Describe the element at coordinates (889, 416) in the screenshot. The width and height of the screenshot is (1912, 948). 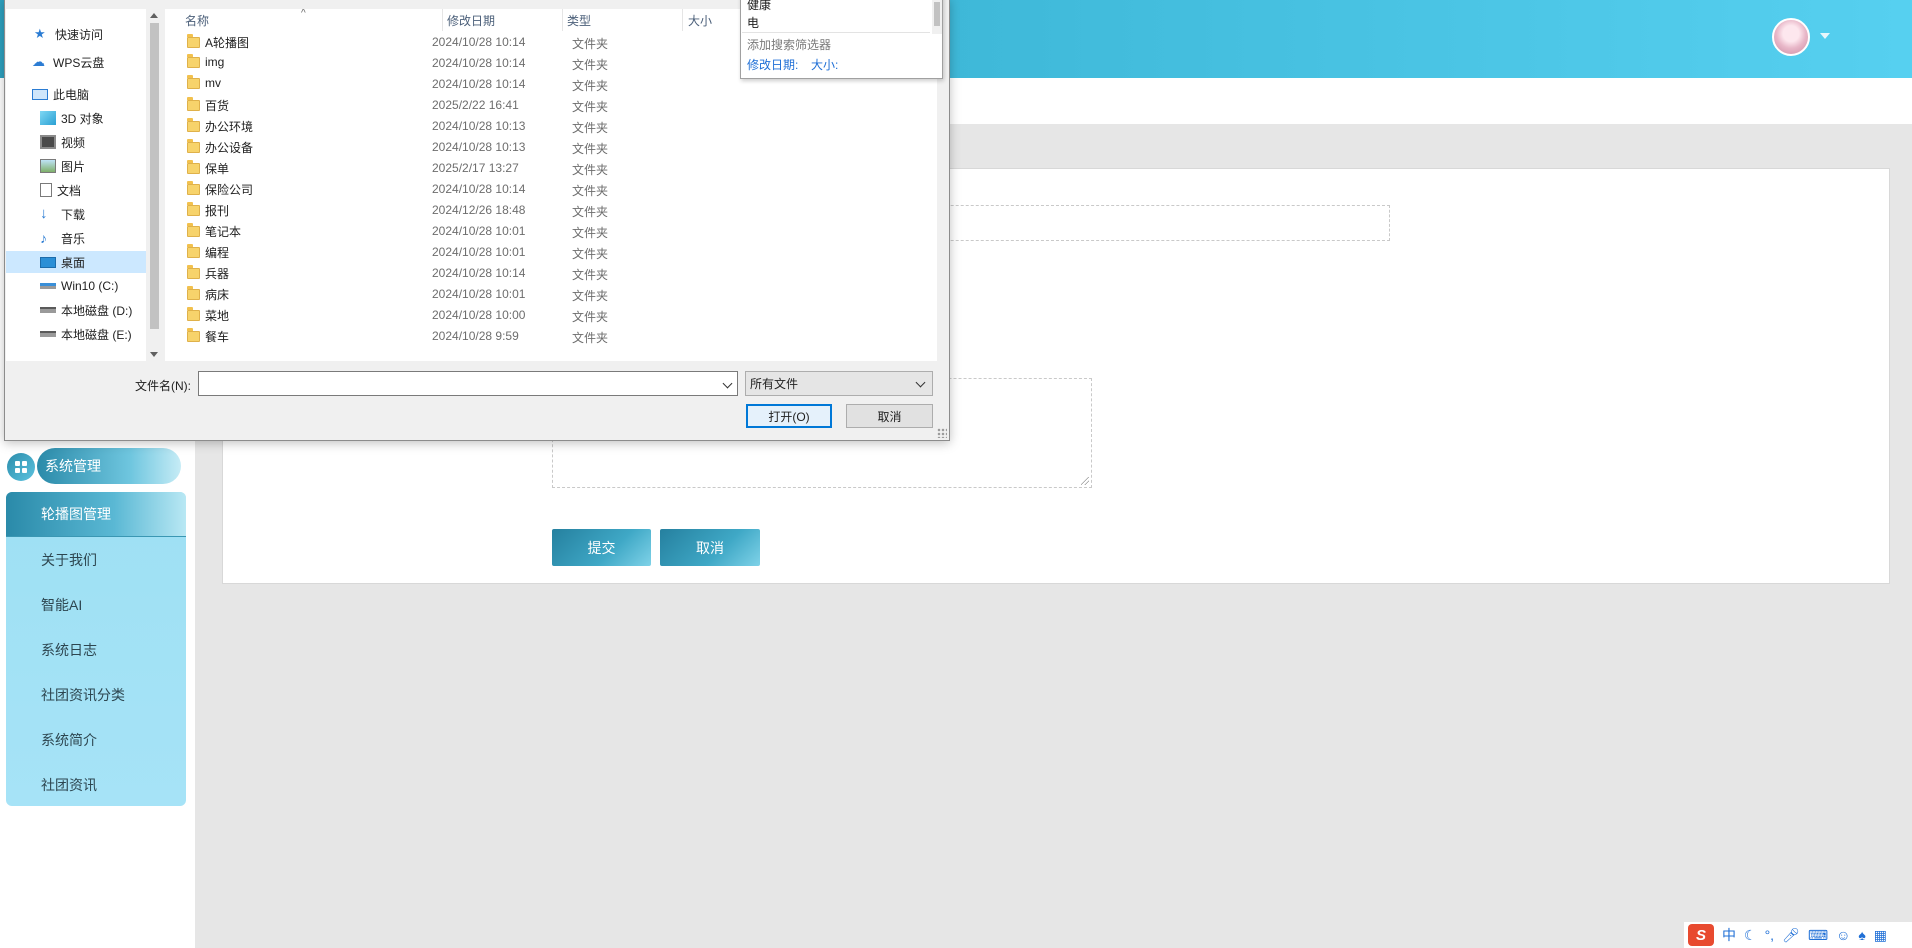
I see `dialog-cancel-button: 取消` at that location.